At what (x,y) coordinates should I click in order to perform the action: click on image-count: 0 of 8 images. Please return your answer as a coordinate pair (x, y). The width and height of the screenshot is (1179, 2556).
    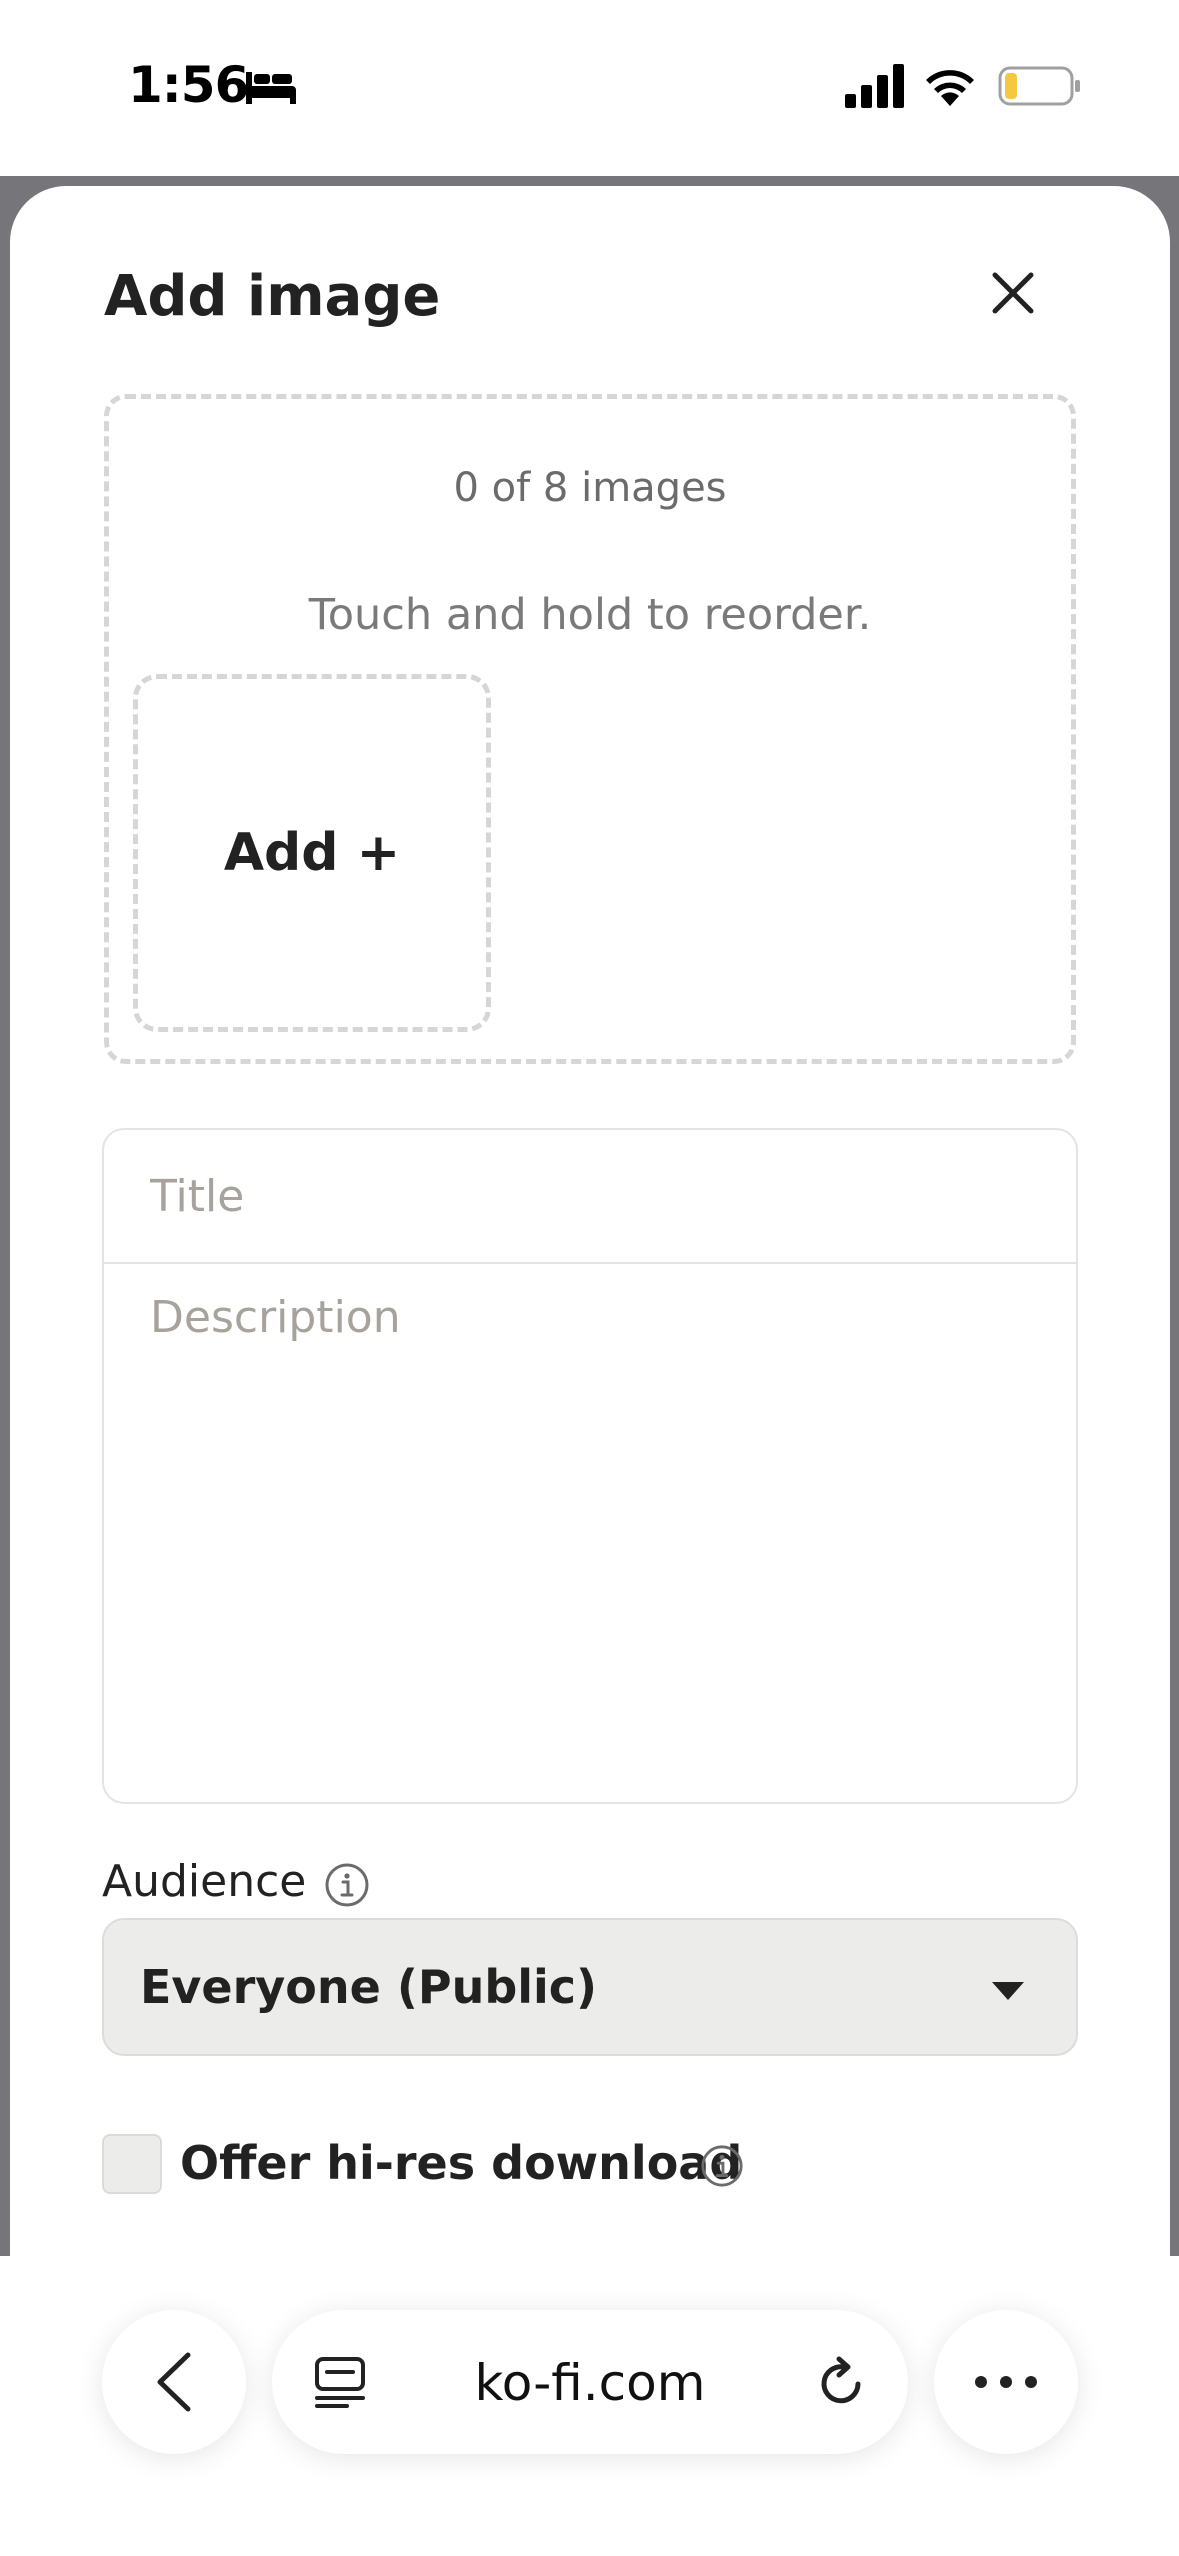
    Looking at the image, I should click on (590, 488).